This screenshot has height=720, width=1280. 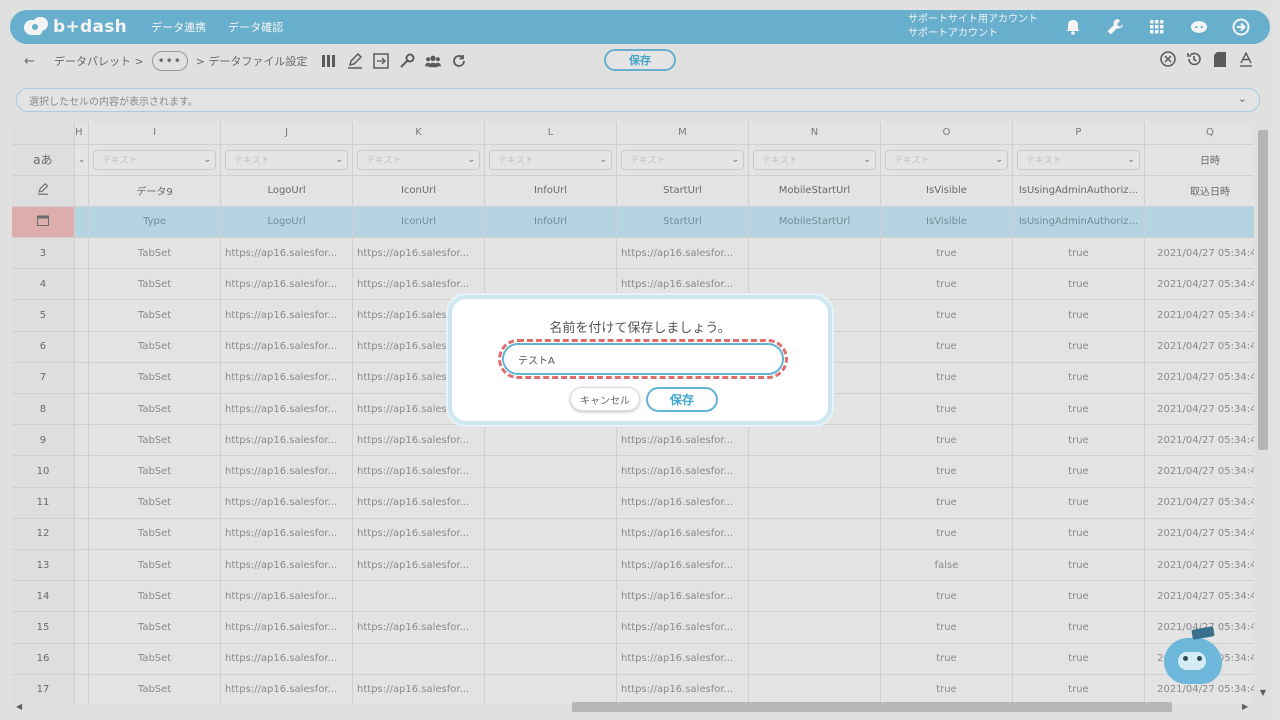 What do you see at coordinates (643, 359) in the screenshot?
I see `name-input` at bounding box center [643, 359].